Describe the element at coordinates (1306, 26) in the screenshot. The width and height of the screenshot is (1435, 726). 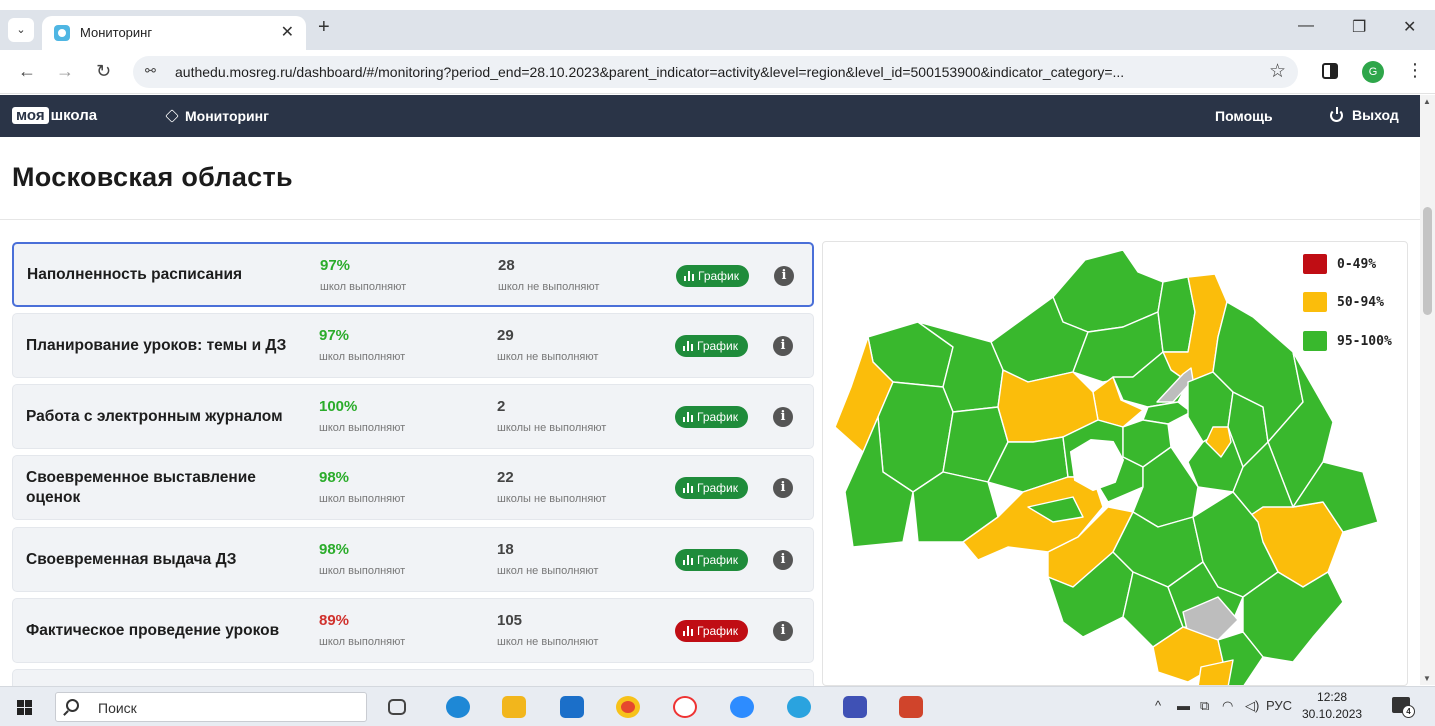
I see `window-minimize-icon: —` at that location.